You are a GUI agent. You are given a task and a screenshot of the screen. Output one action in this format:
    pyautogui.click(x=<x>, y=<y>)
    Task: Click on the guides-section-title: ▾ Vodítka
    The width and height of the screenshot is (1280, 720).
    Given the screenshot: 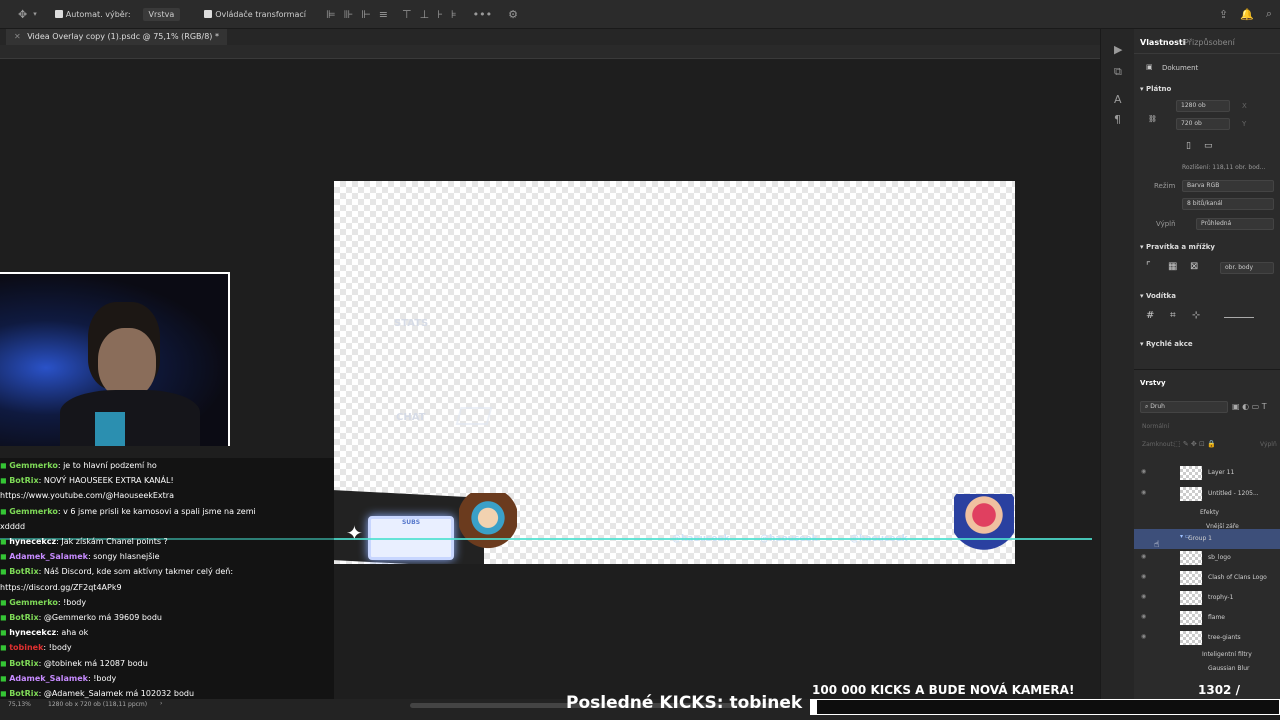 What is the action you would take?
    pyautogui.click(x=1158, y=296)
    